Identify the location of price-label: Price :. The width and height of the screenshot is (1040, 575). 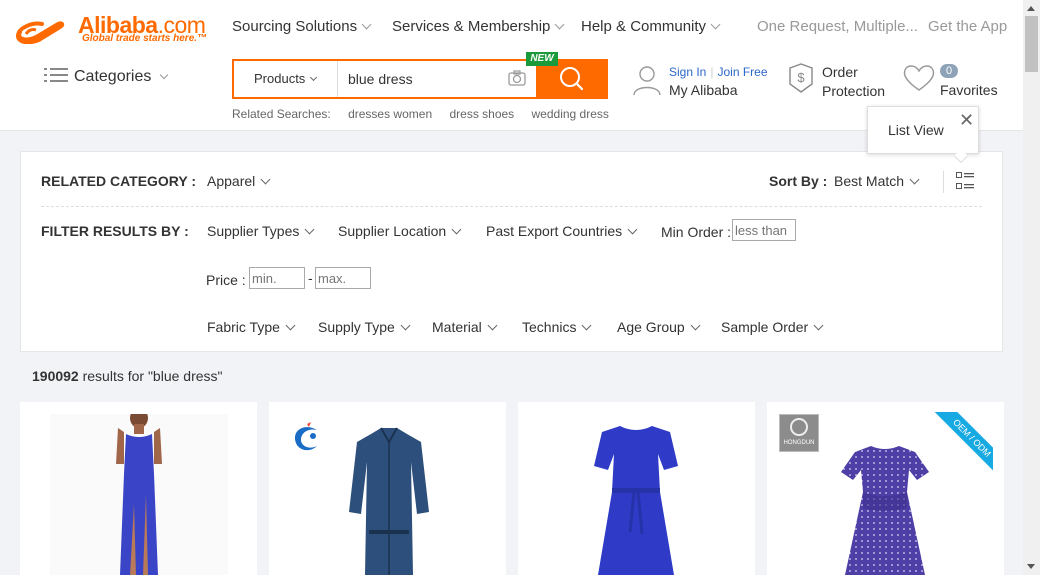
(226, 280).